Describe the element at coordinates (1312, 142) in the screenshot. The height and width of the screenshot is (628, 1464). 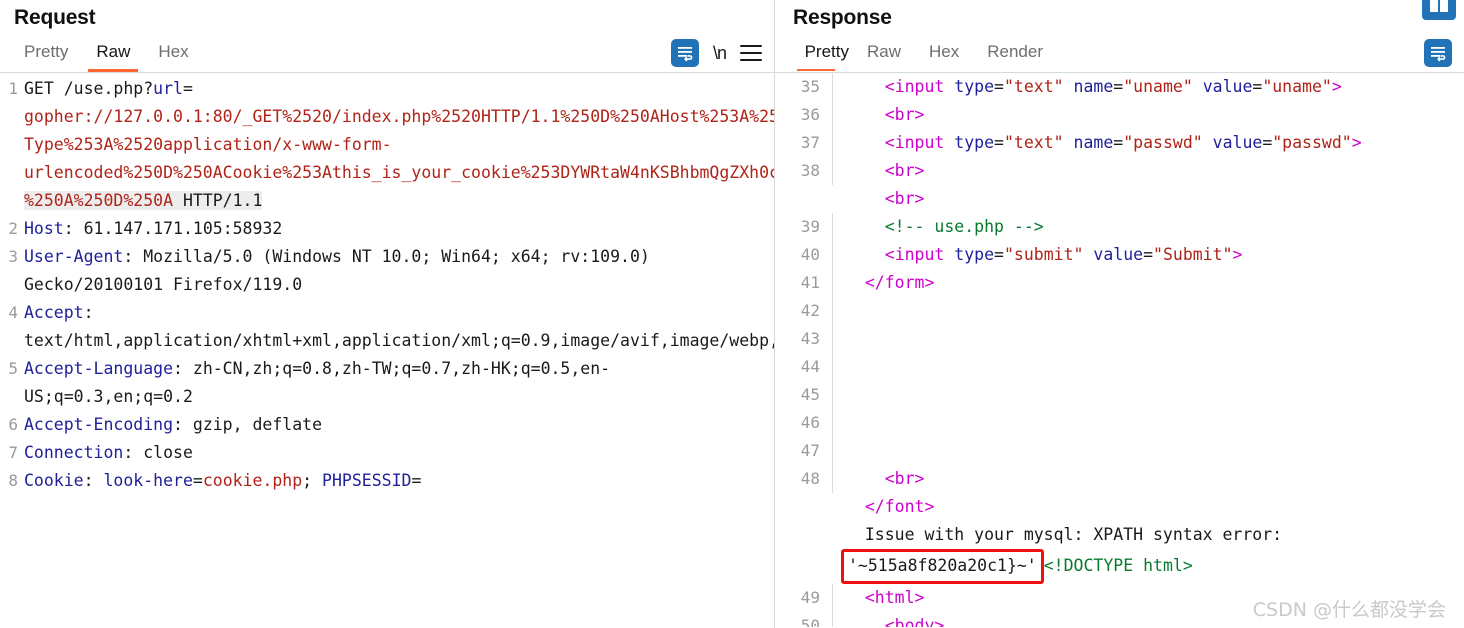
I see `code-token: "passwd"` at that location.